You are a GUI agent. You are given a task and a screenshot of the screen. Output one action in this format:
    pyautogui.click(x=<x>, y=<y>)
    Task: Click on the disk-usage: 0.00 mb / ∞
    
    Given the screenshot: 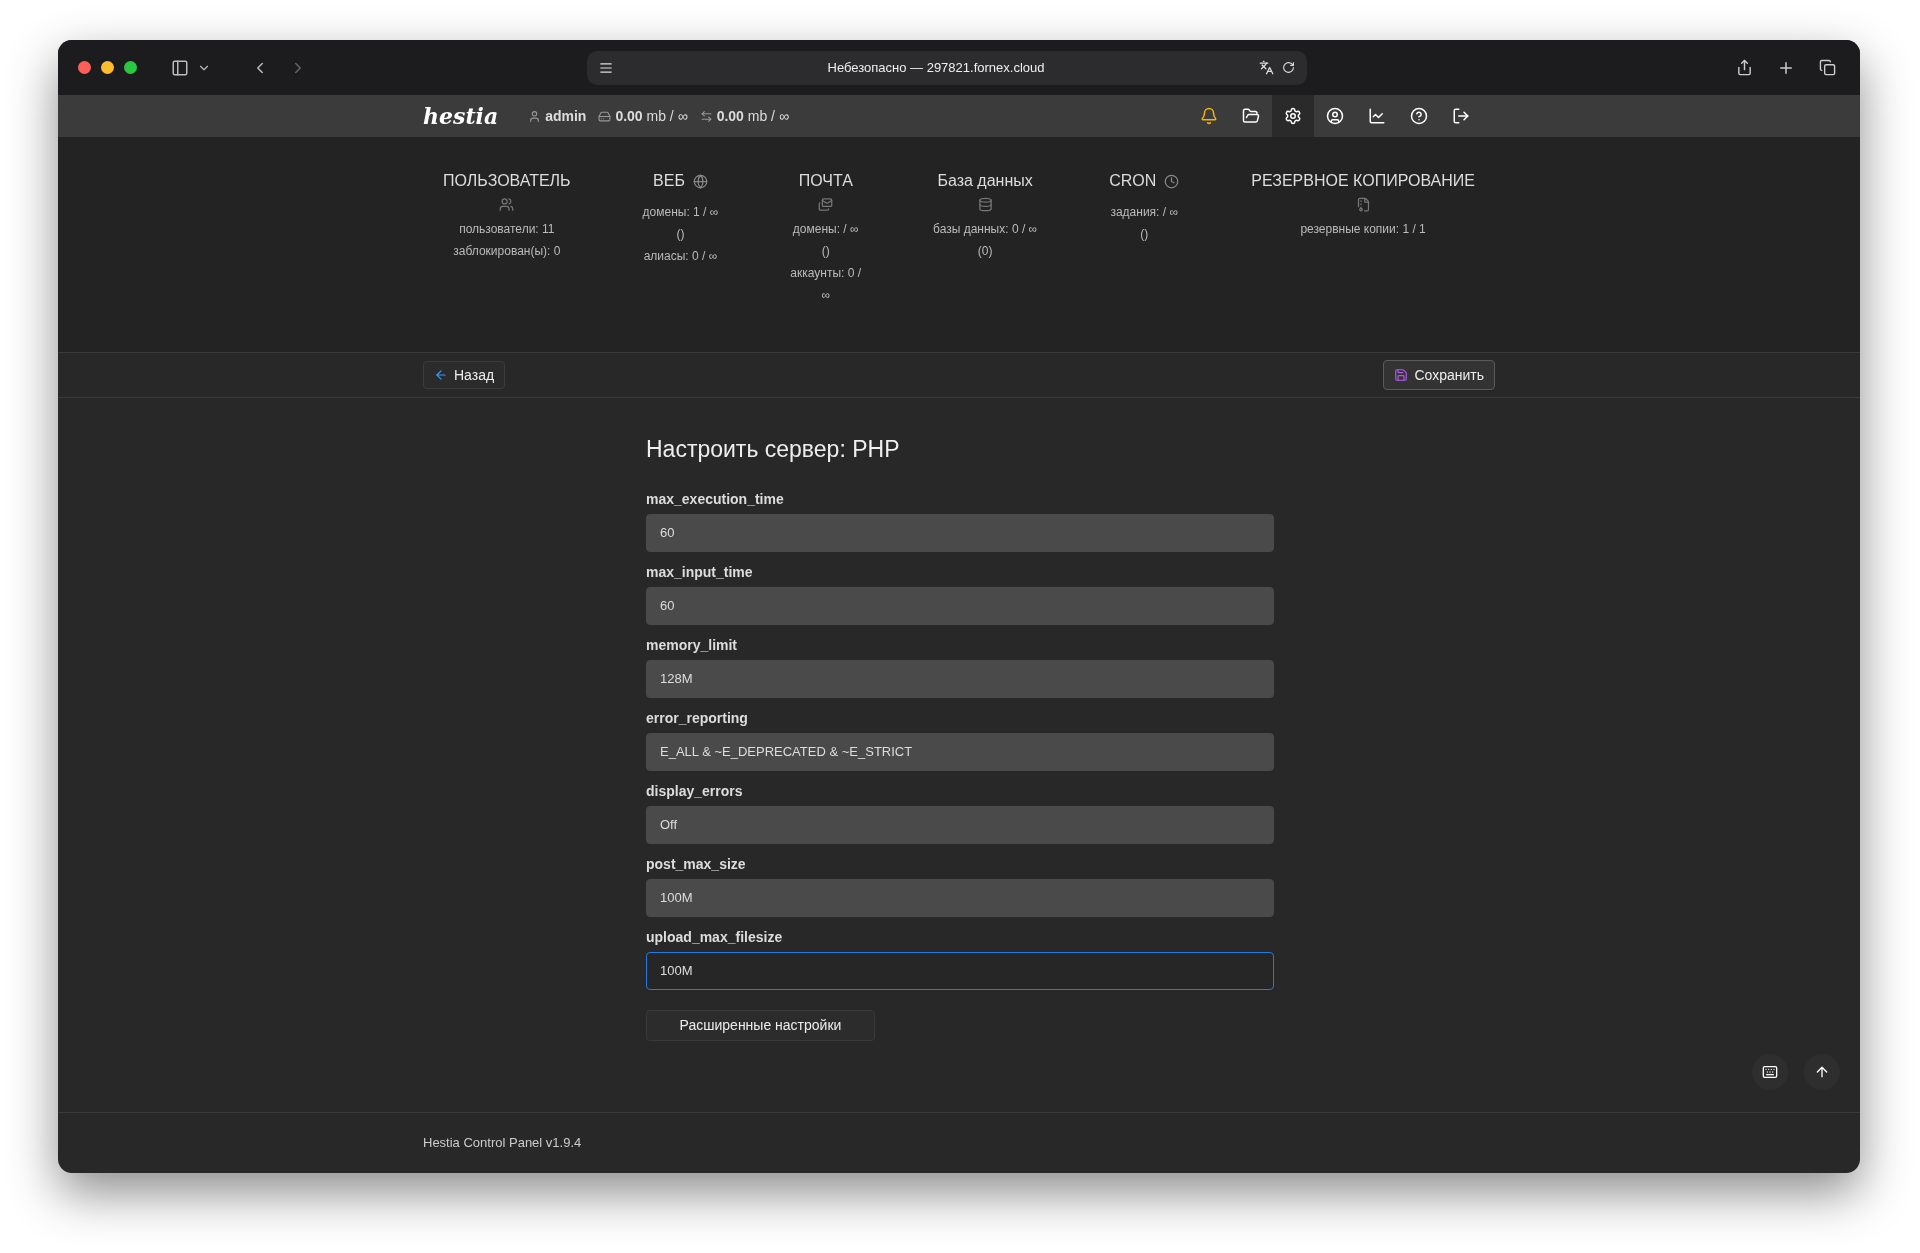 What is the action you would take?
    pyautogui.click(x=651, y=116)
    